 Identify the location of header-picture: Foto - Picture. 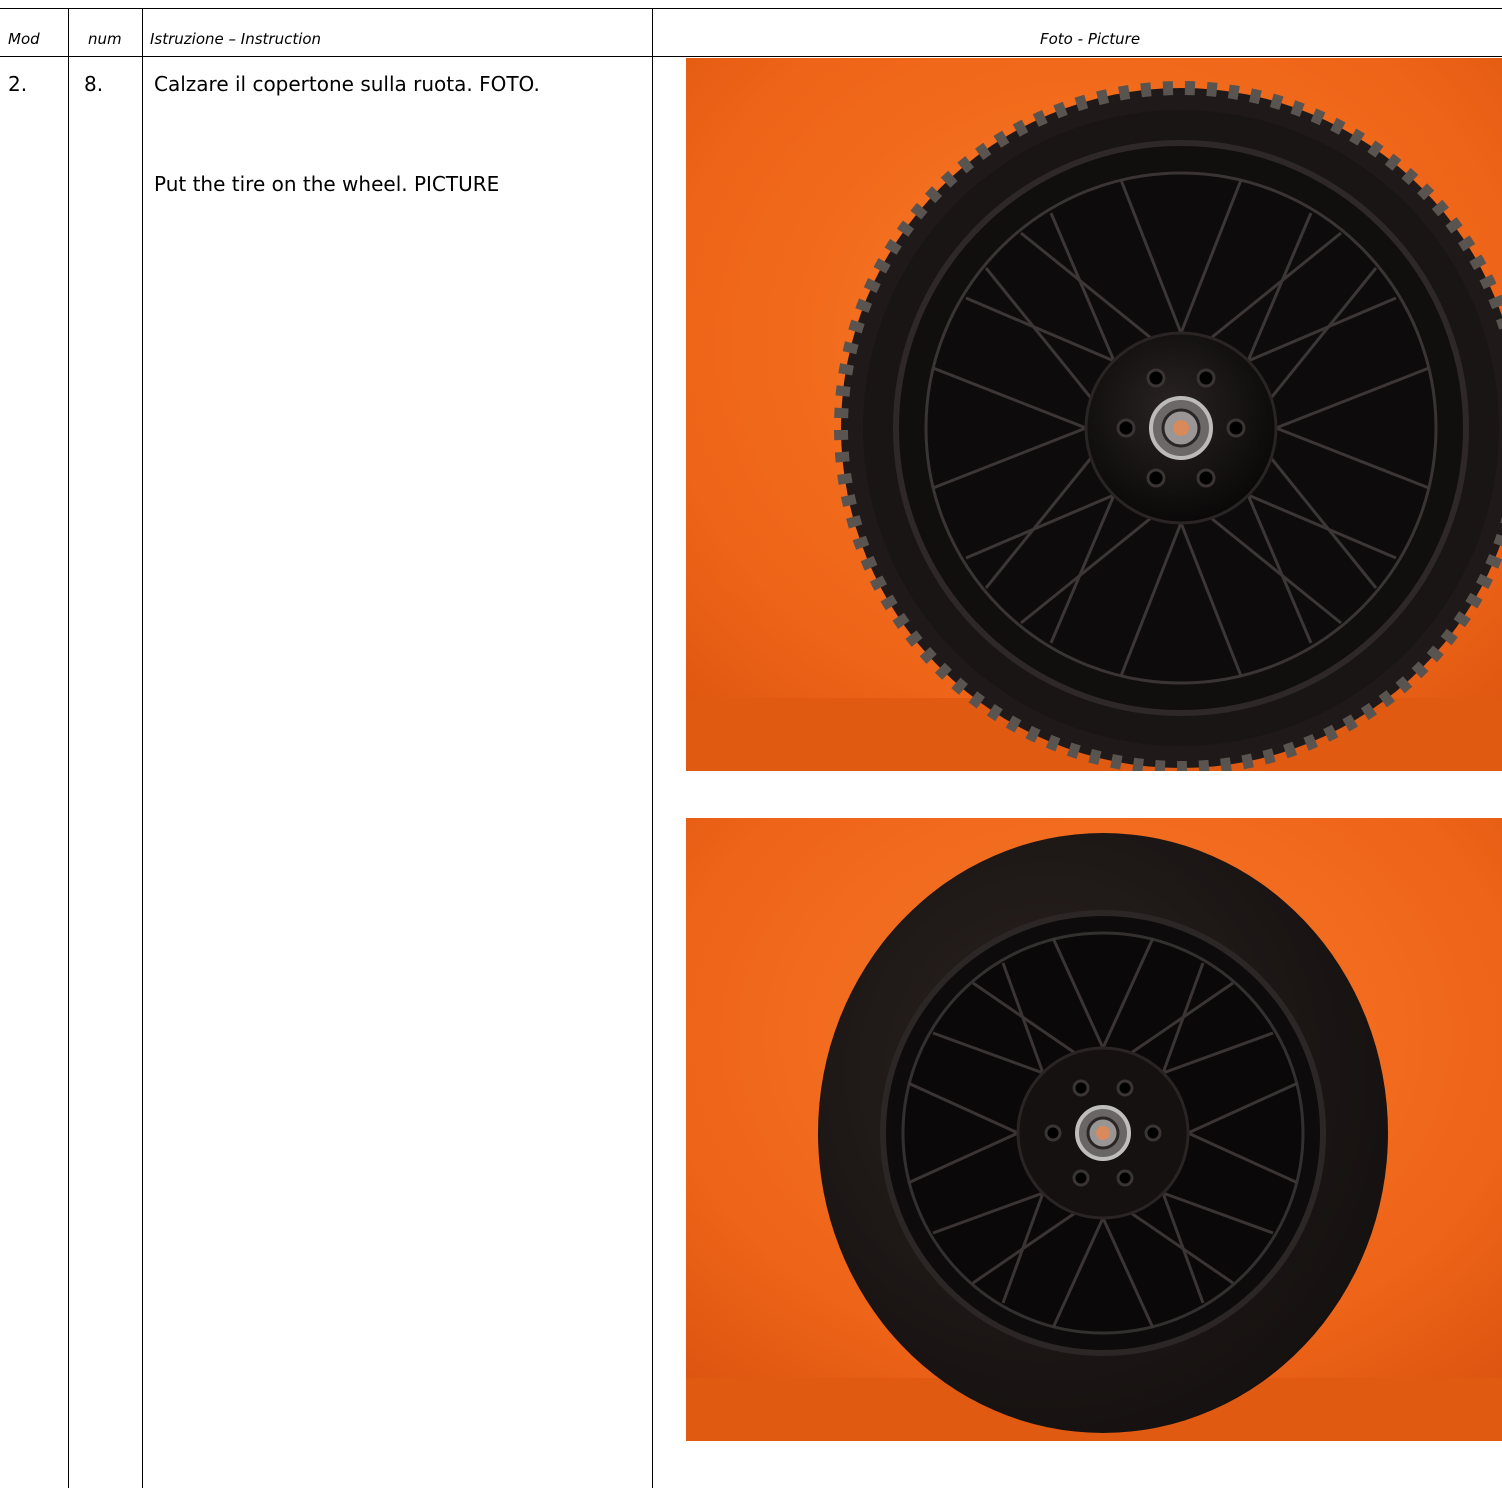
(1090, 39).